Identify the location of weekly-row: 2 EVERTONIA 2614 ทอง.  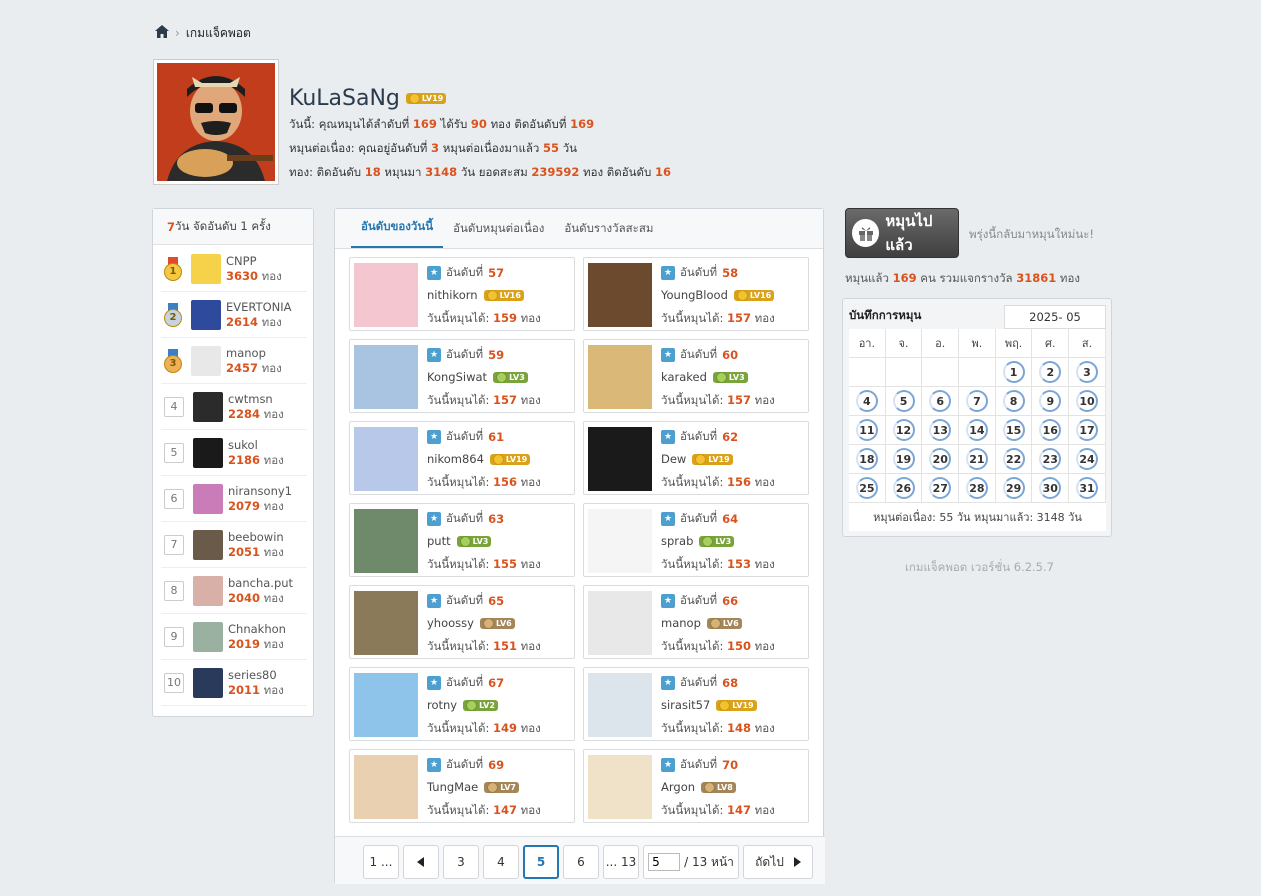
(234, 315).